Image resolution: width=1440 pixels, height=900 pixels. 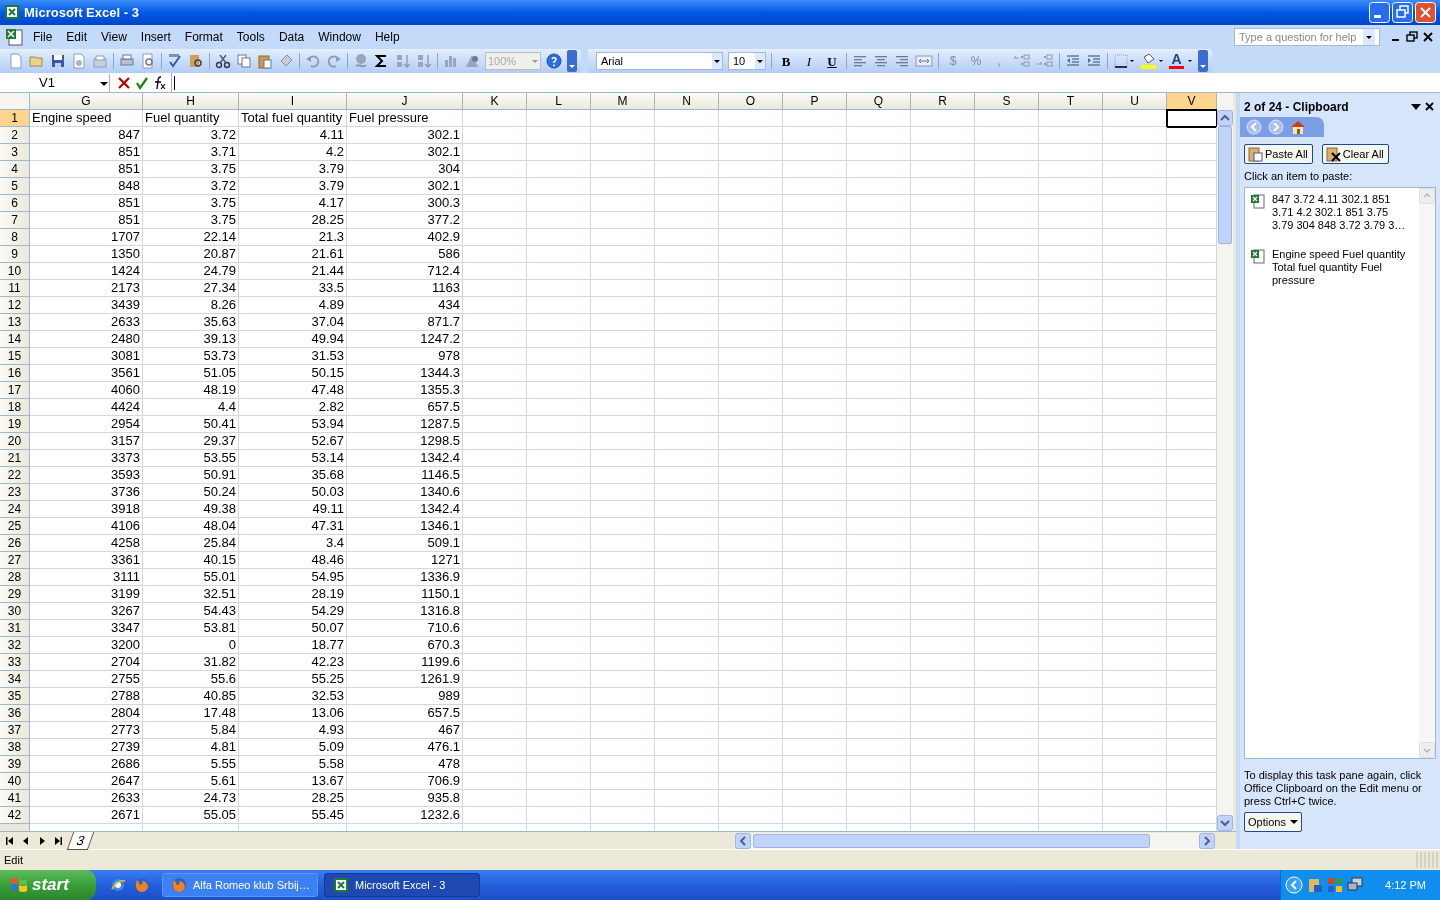 I want to click on row-header: 9, so click(x=15, y=255).